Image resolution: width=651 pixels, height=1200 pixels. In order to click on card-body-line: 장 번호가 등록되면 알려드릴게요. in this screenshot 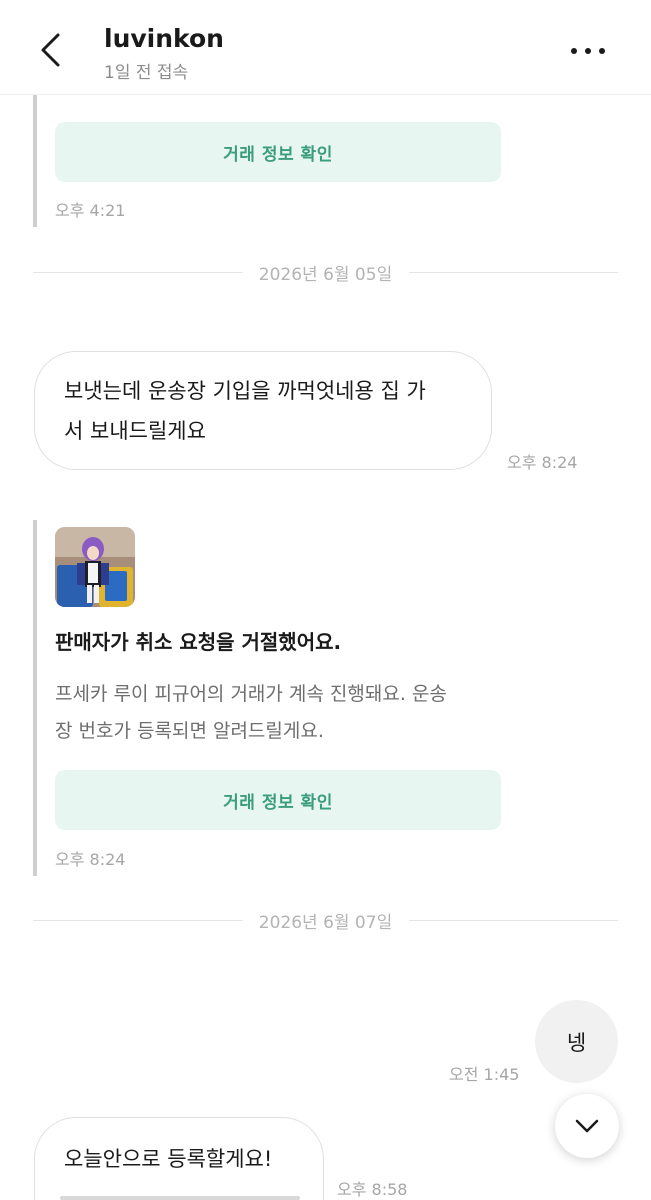, I will do `click(189, 731)`.